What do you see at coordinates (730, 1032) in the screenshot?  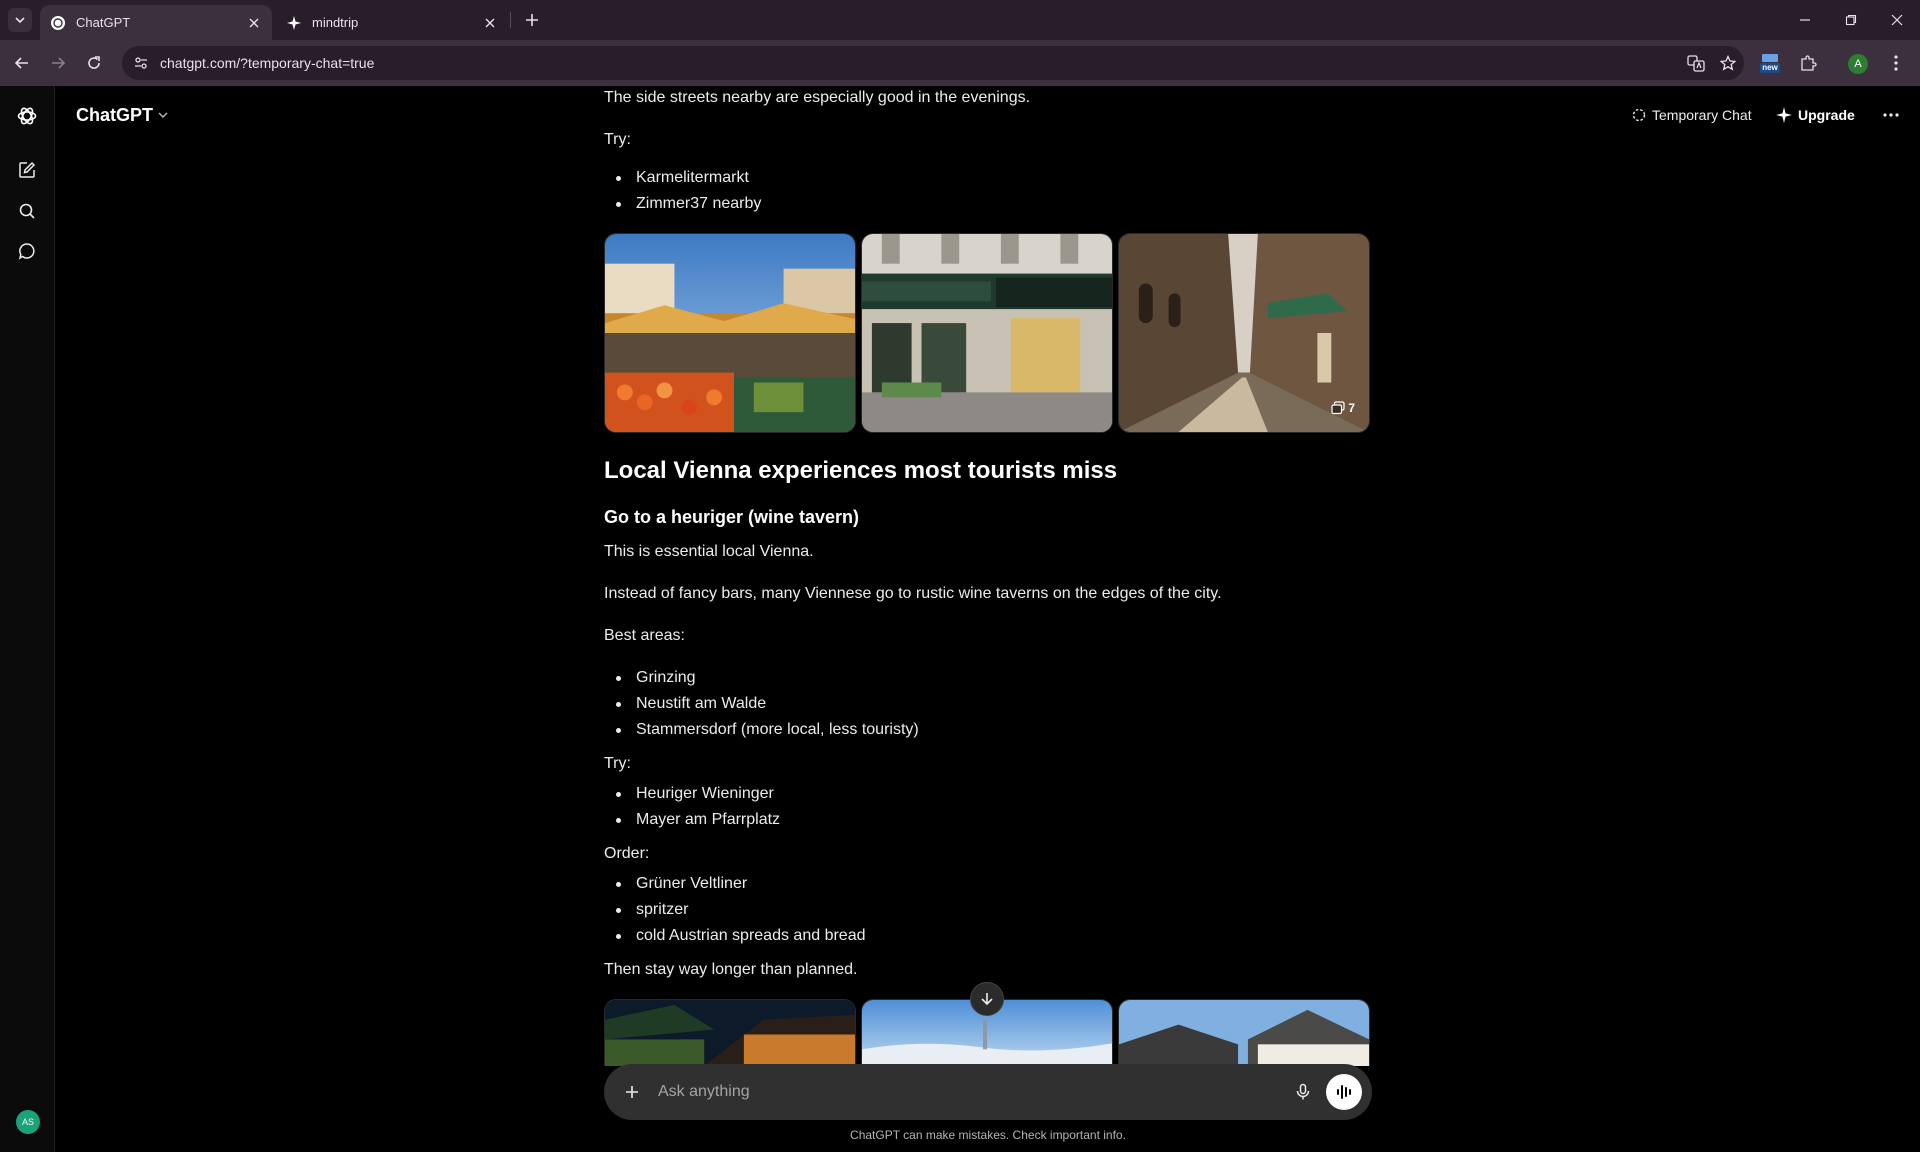 I see `gallery-image-heuriger-night` at bounding box center [730, 1032].